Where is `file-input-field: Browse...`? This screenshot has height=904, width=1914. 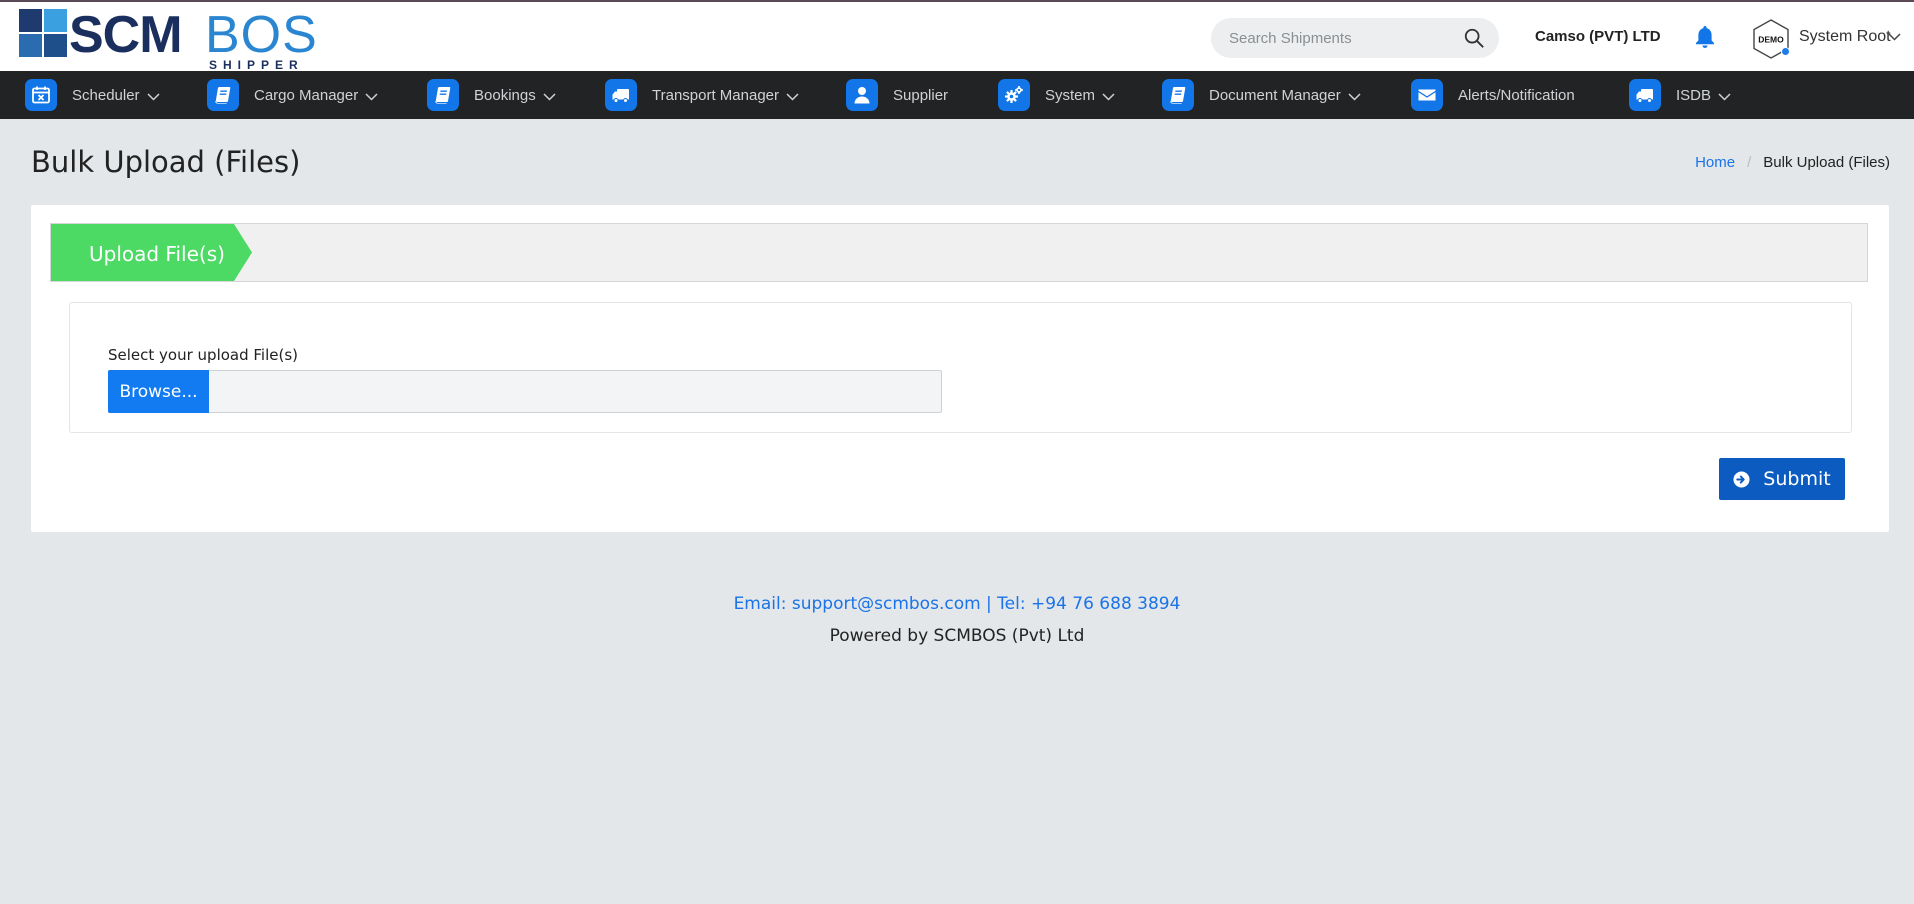
file-input-field: Browse... is located at coordinates (525, 391).